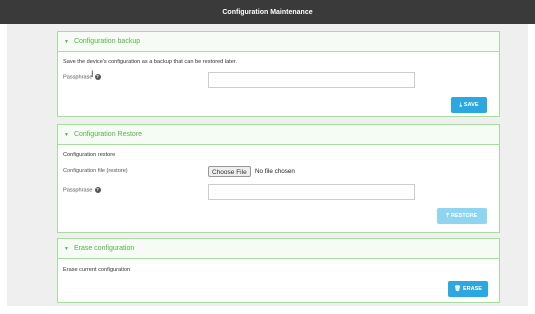  Describe the element at coordinates (97, 270) in the screenshot. I see `erase-description: Erase current configuration` at that location.